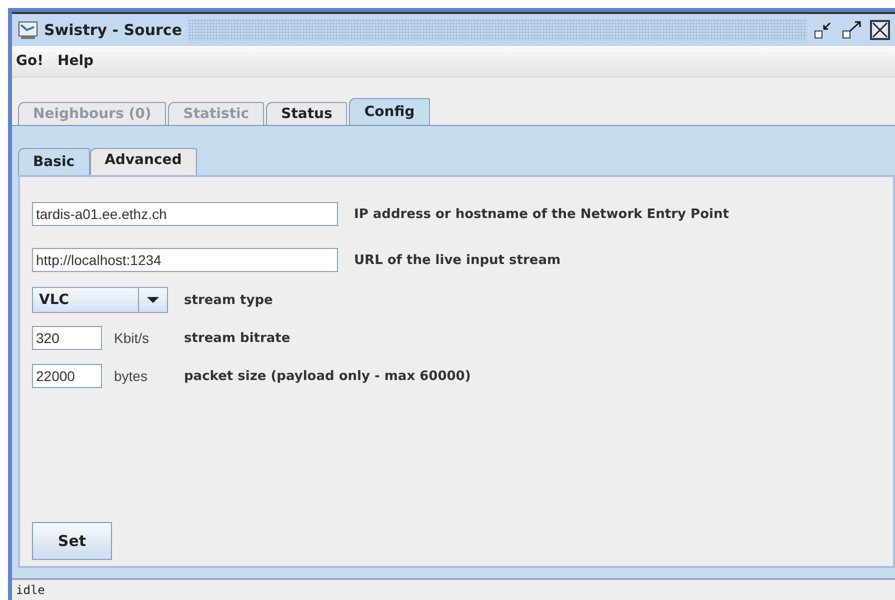 Image resolution: width=895 pixels, height=600 pixels. What do you see at coordinates (237, 338) in the screenshot?
I see `field-label: stream bitrate` at bounding box center [237, 338].